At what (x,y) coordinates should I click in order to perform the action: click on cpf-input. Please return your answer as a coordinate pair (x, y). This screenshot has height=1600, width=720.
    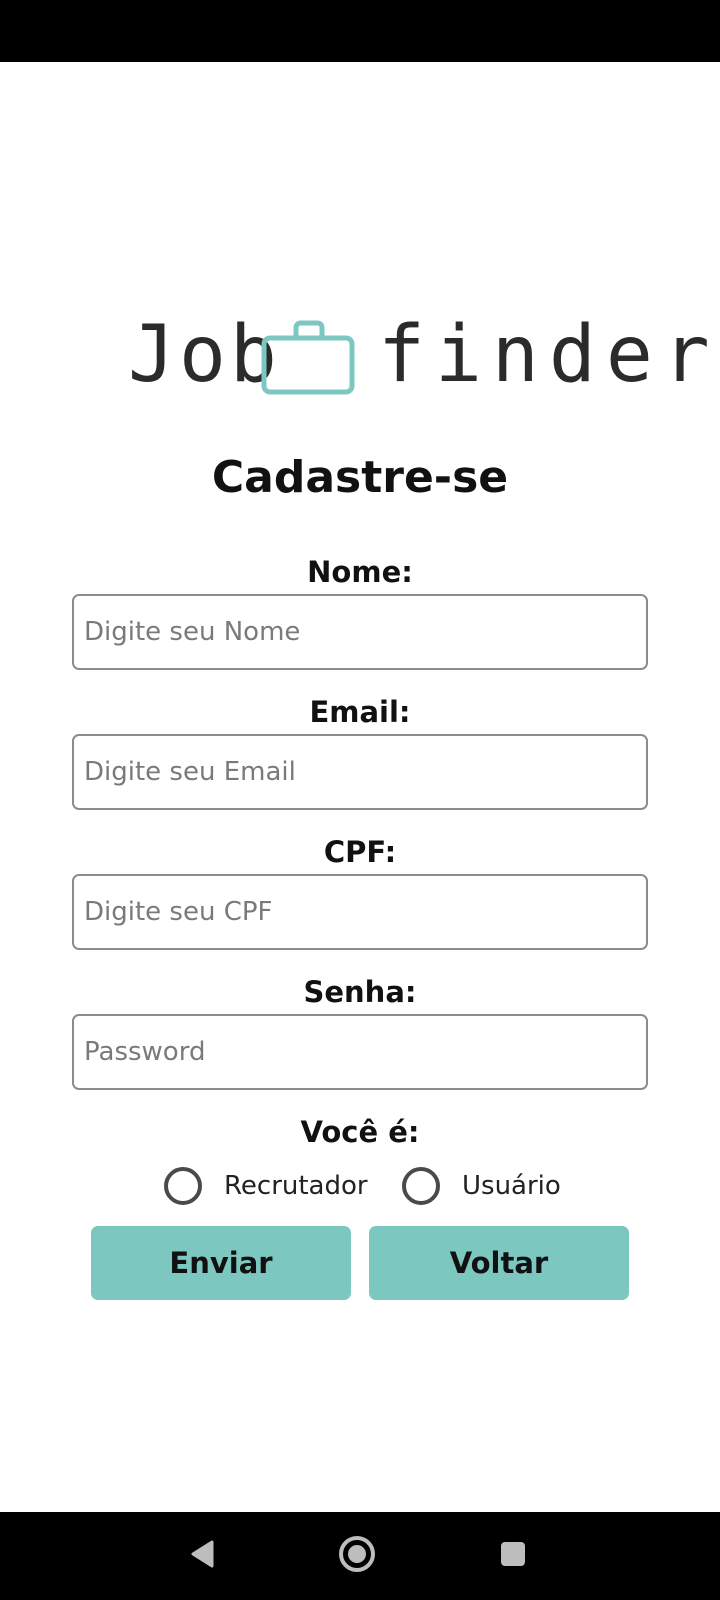
    Looking at the image, I should click on (360, 912).